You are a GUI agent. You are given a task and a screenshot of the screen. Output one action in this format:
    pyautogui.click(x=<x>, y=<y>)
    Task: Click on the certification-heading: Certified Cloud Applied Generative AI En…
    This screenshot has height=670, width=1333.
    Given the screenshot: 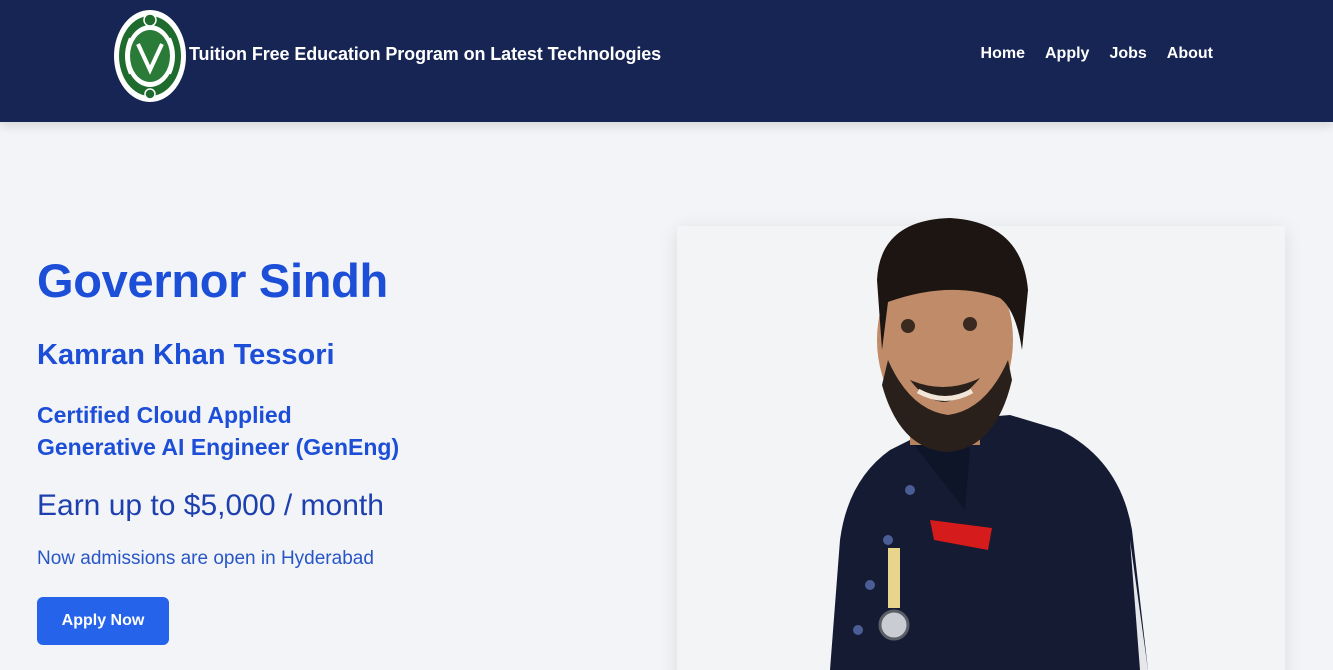 What is the action you would take?
    pyautogui.click(x=317, y=431)
    